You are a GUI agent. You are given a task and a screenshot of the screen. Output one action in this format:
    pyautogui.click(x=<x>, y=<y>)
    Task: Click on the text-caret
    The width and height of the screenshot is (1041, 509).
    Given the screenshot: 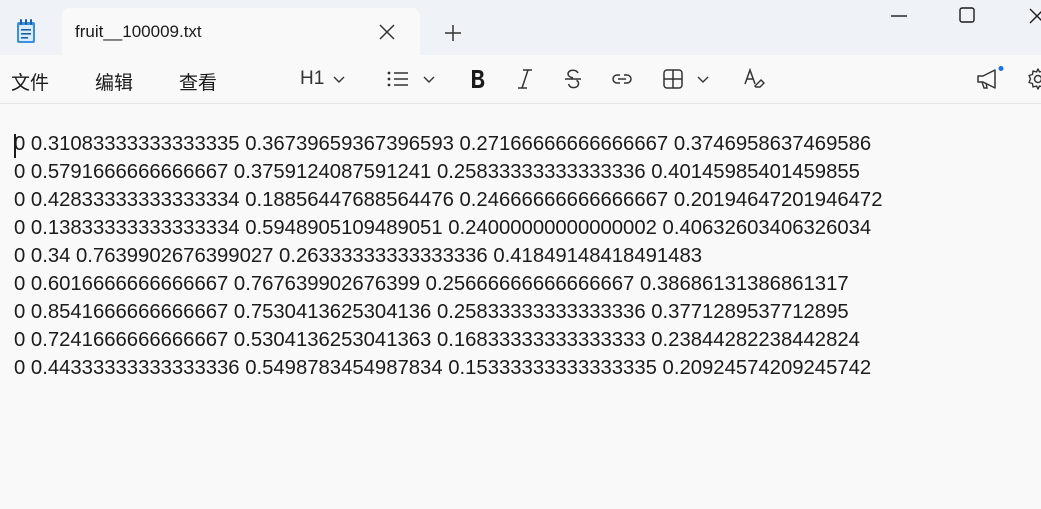 What is the action you would take?
    pyautogui.click(x=15, y=146)
    